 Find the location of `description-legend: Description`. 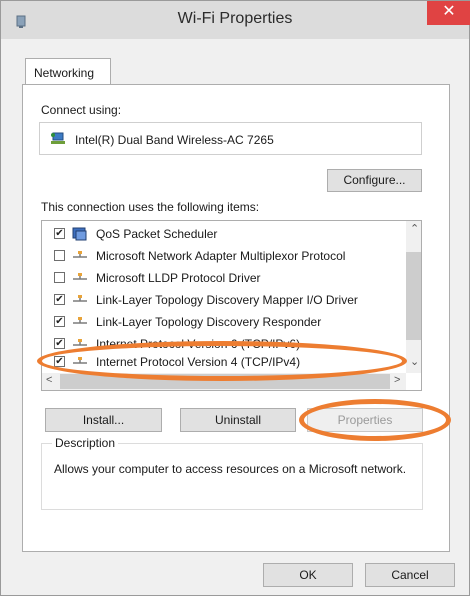

description-legend: Description is located at coordinates (85, 443).